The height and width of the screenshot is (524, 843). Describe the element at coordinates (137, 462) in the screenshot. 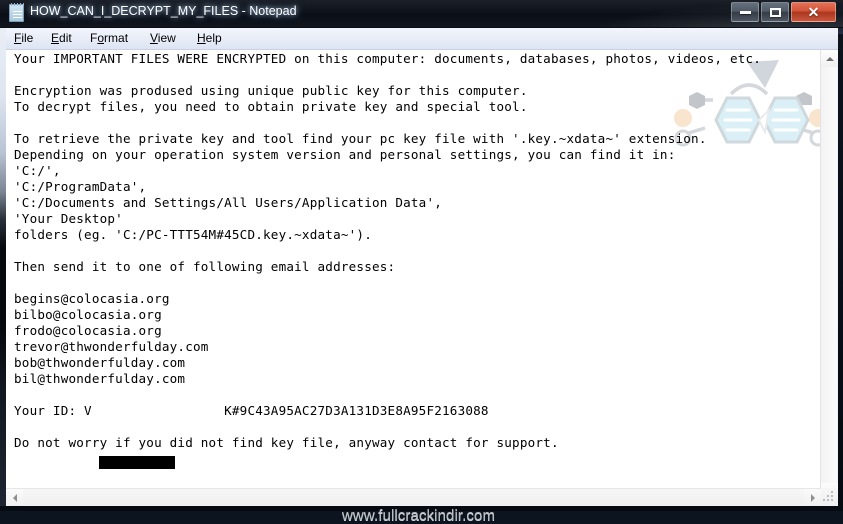

I see `redaction-bar` at that location.